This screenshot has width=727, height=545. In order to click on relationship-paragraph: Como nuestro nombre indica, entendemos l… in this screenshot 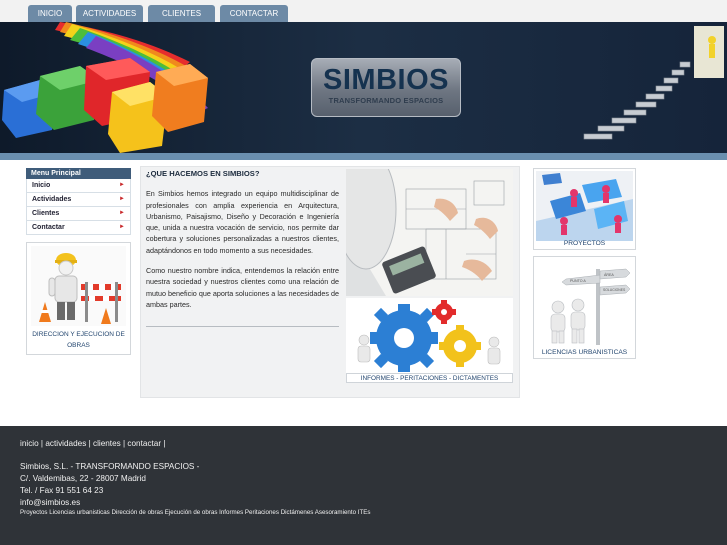, I will do `click(242, 287)`.